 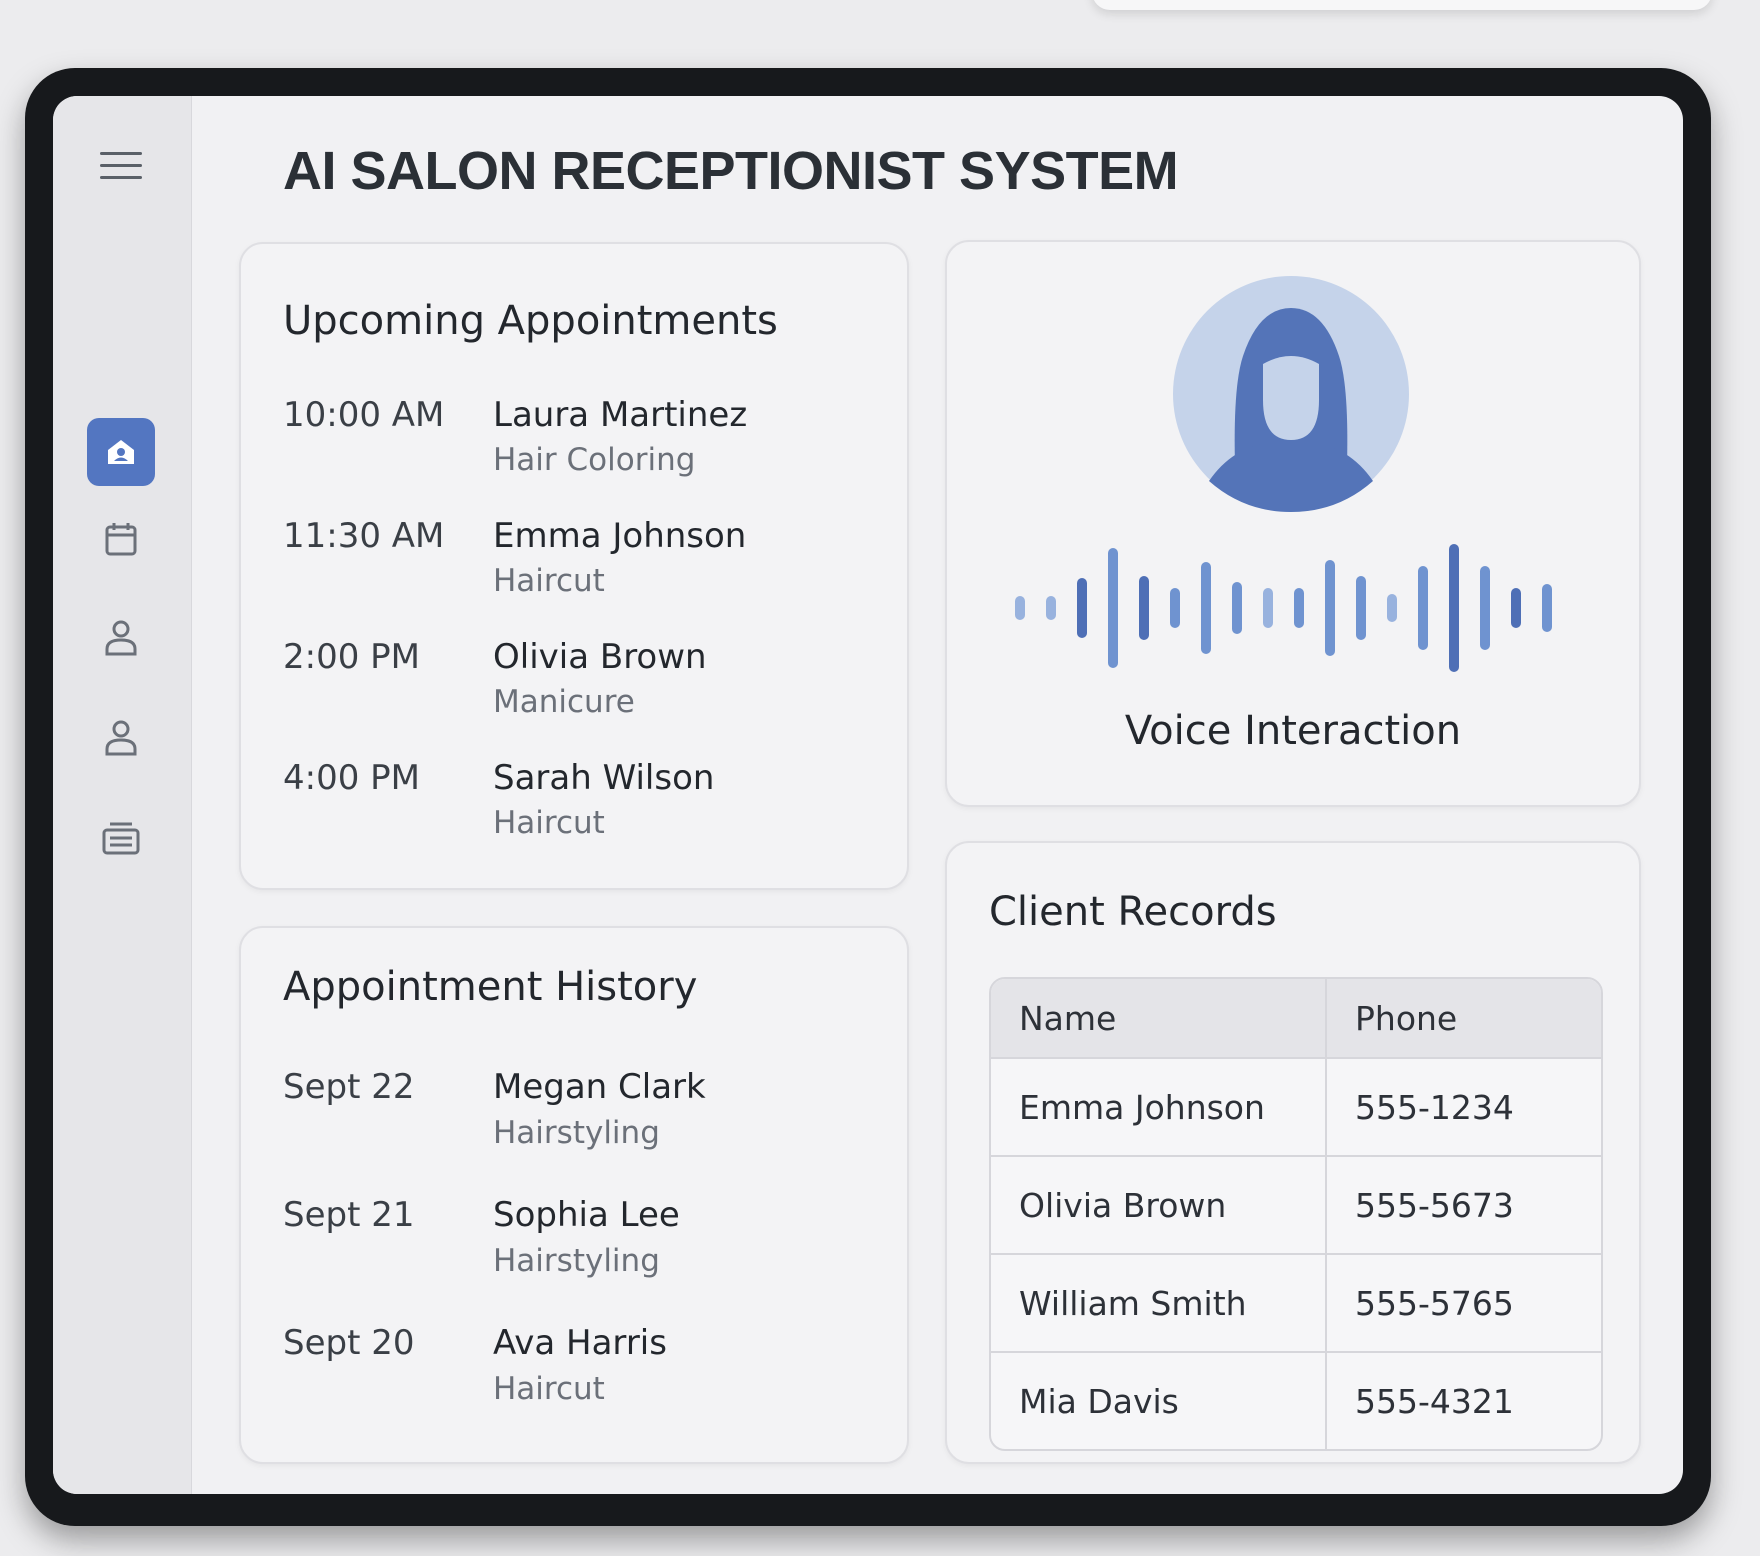 What do you see at coordinates (1293, 523) in the screenshot?
I see `voice-interaction-card: Voice Interaction` at bounding box center [1293, 523].